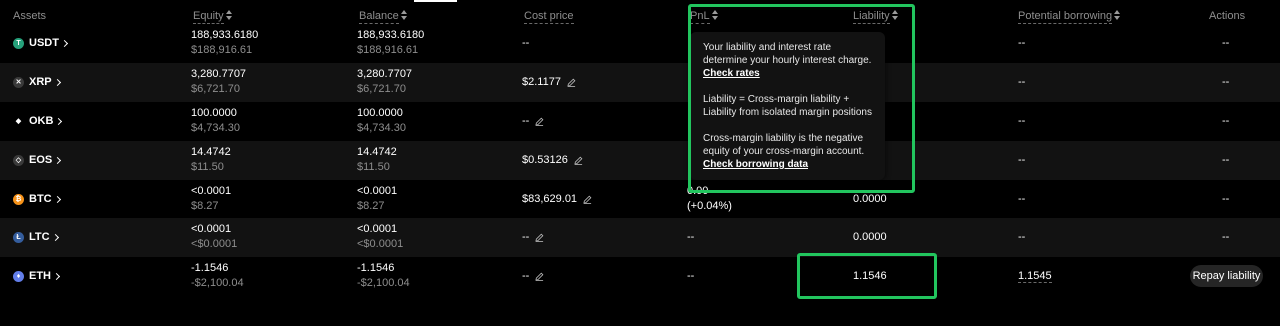 Image resolution: width=1280 pixels, height=326 pixels. I want to click on balance-amount: -1.1546, so click(376, 268).